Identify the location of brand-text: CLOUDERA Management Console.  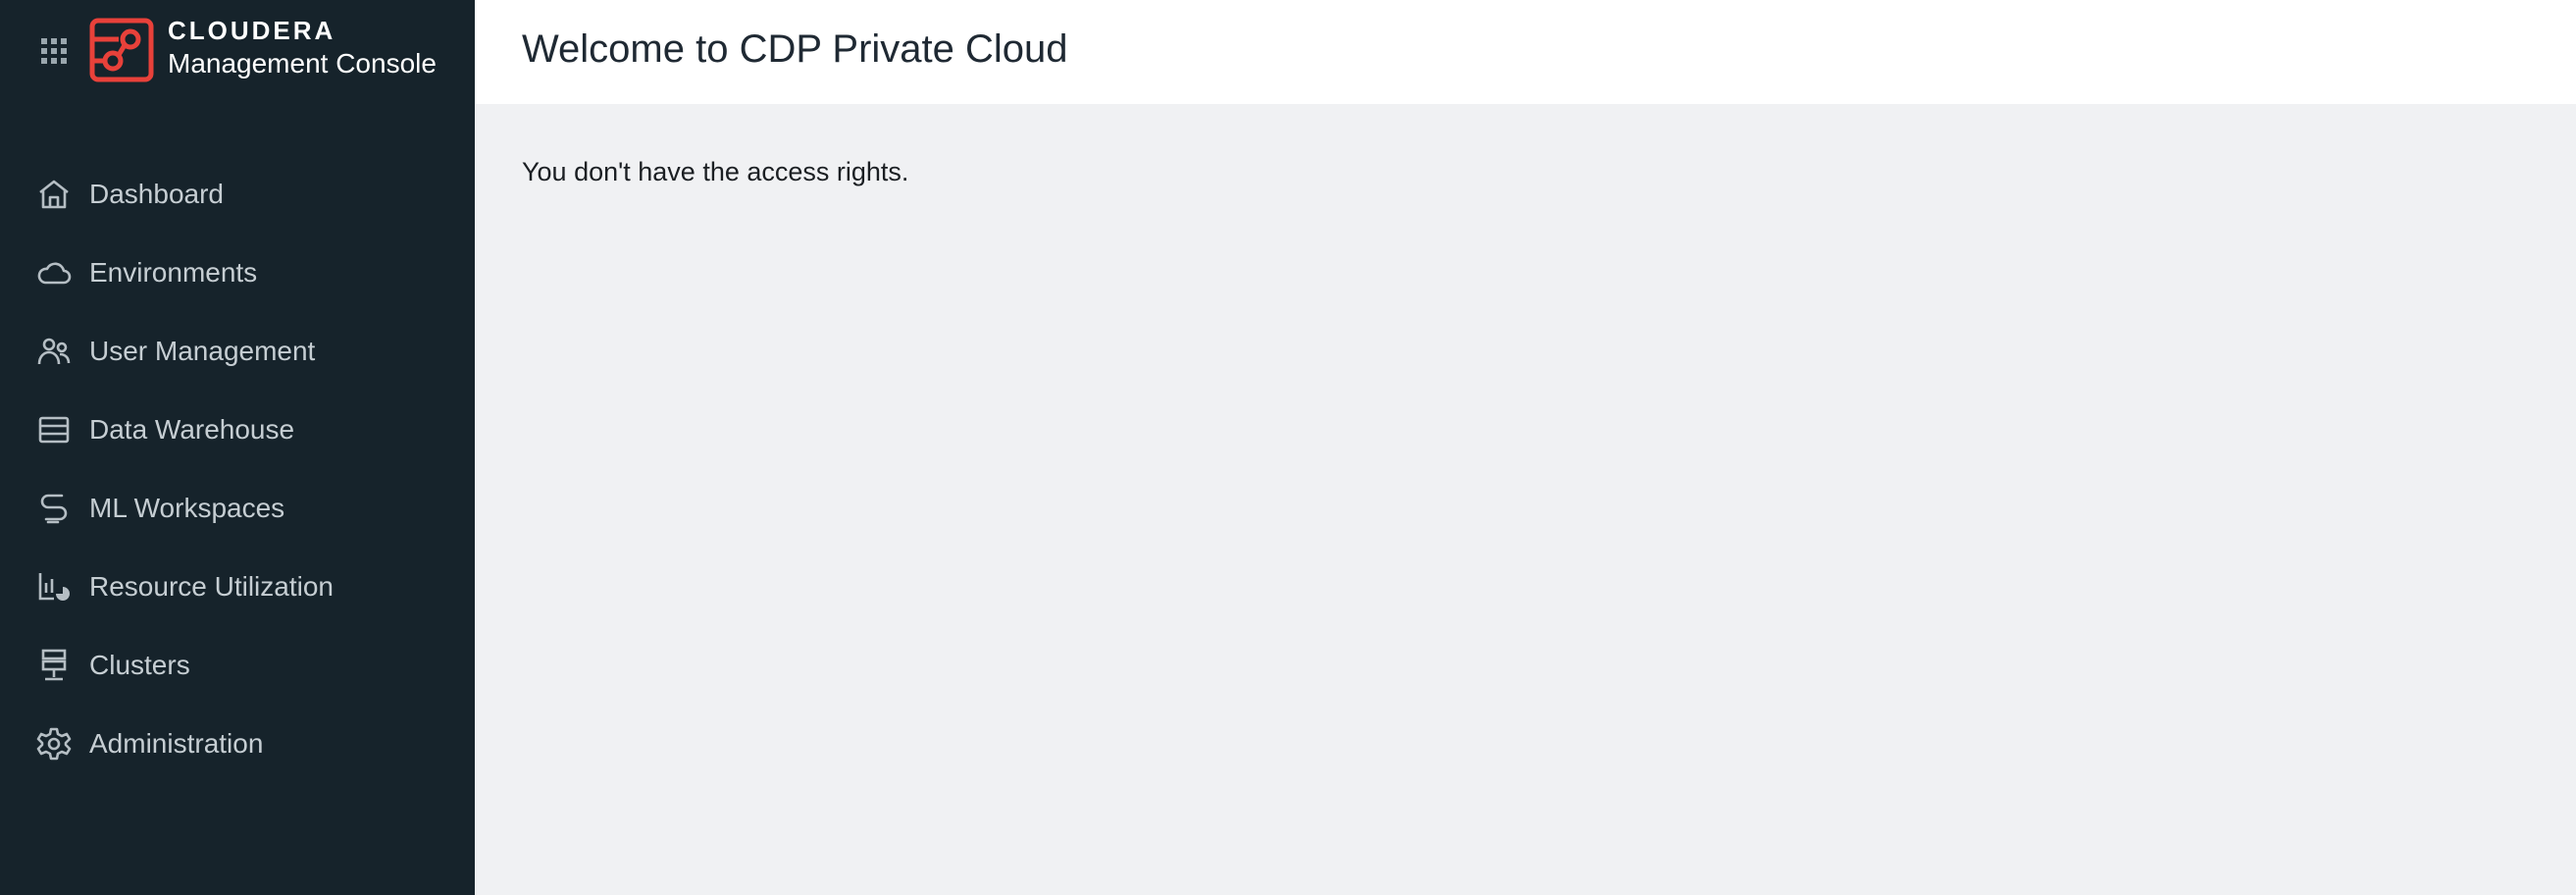
(302, 48).